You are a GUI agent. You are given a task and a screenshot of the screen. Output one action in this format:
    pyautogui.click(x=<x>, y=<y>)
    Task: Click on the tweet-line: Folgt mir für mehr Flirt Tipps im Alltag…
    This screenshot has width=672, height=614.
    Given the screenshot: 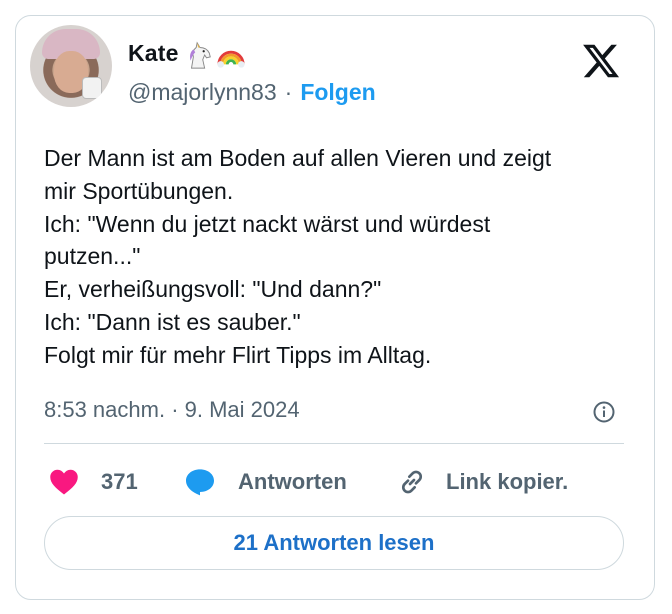 What is the action you would take?
    pyautogui.click(x=238, y=354)
    